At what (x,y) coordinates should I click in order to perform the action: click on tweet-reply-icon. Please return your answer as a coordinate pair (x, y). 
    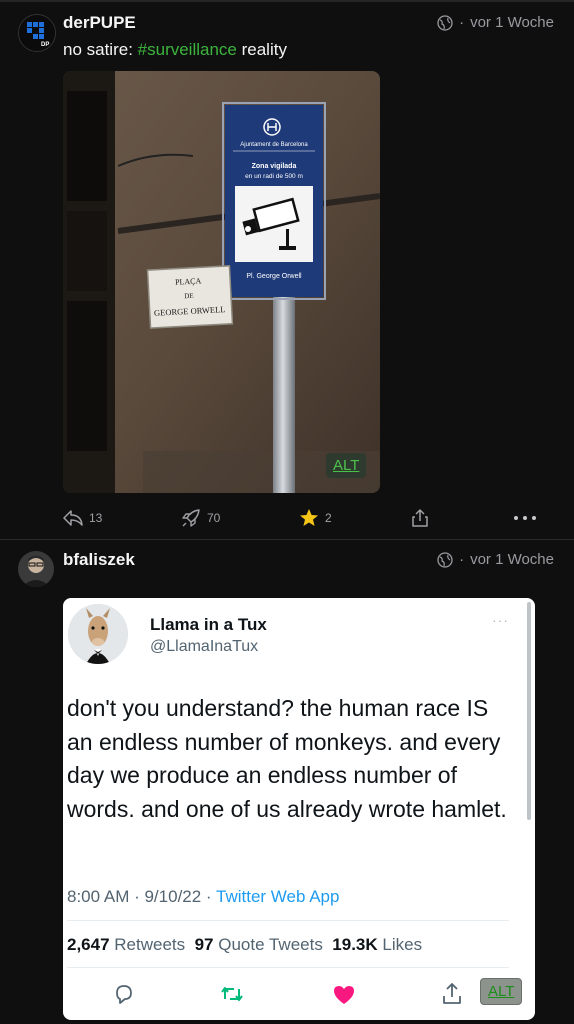
    Looking at the image, I should click on (124, 994).